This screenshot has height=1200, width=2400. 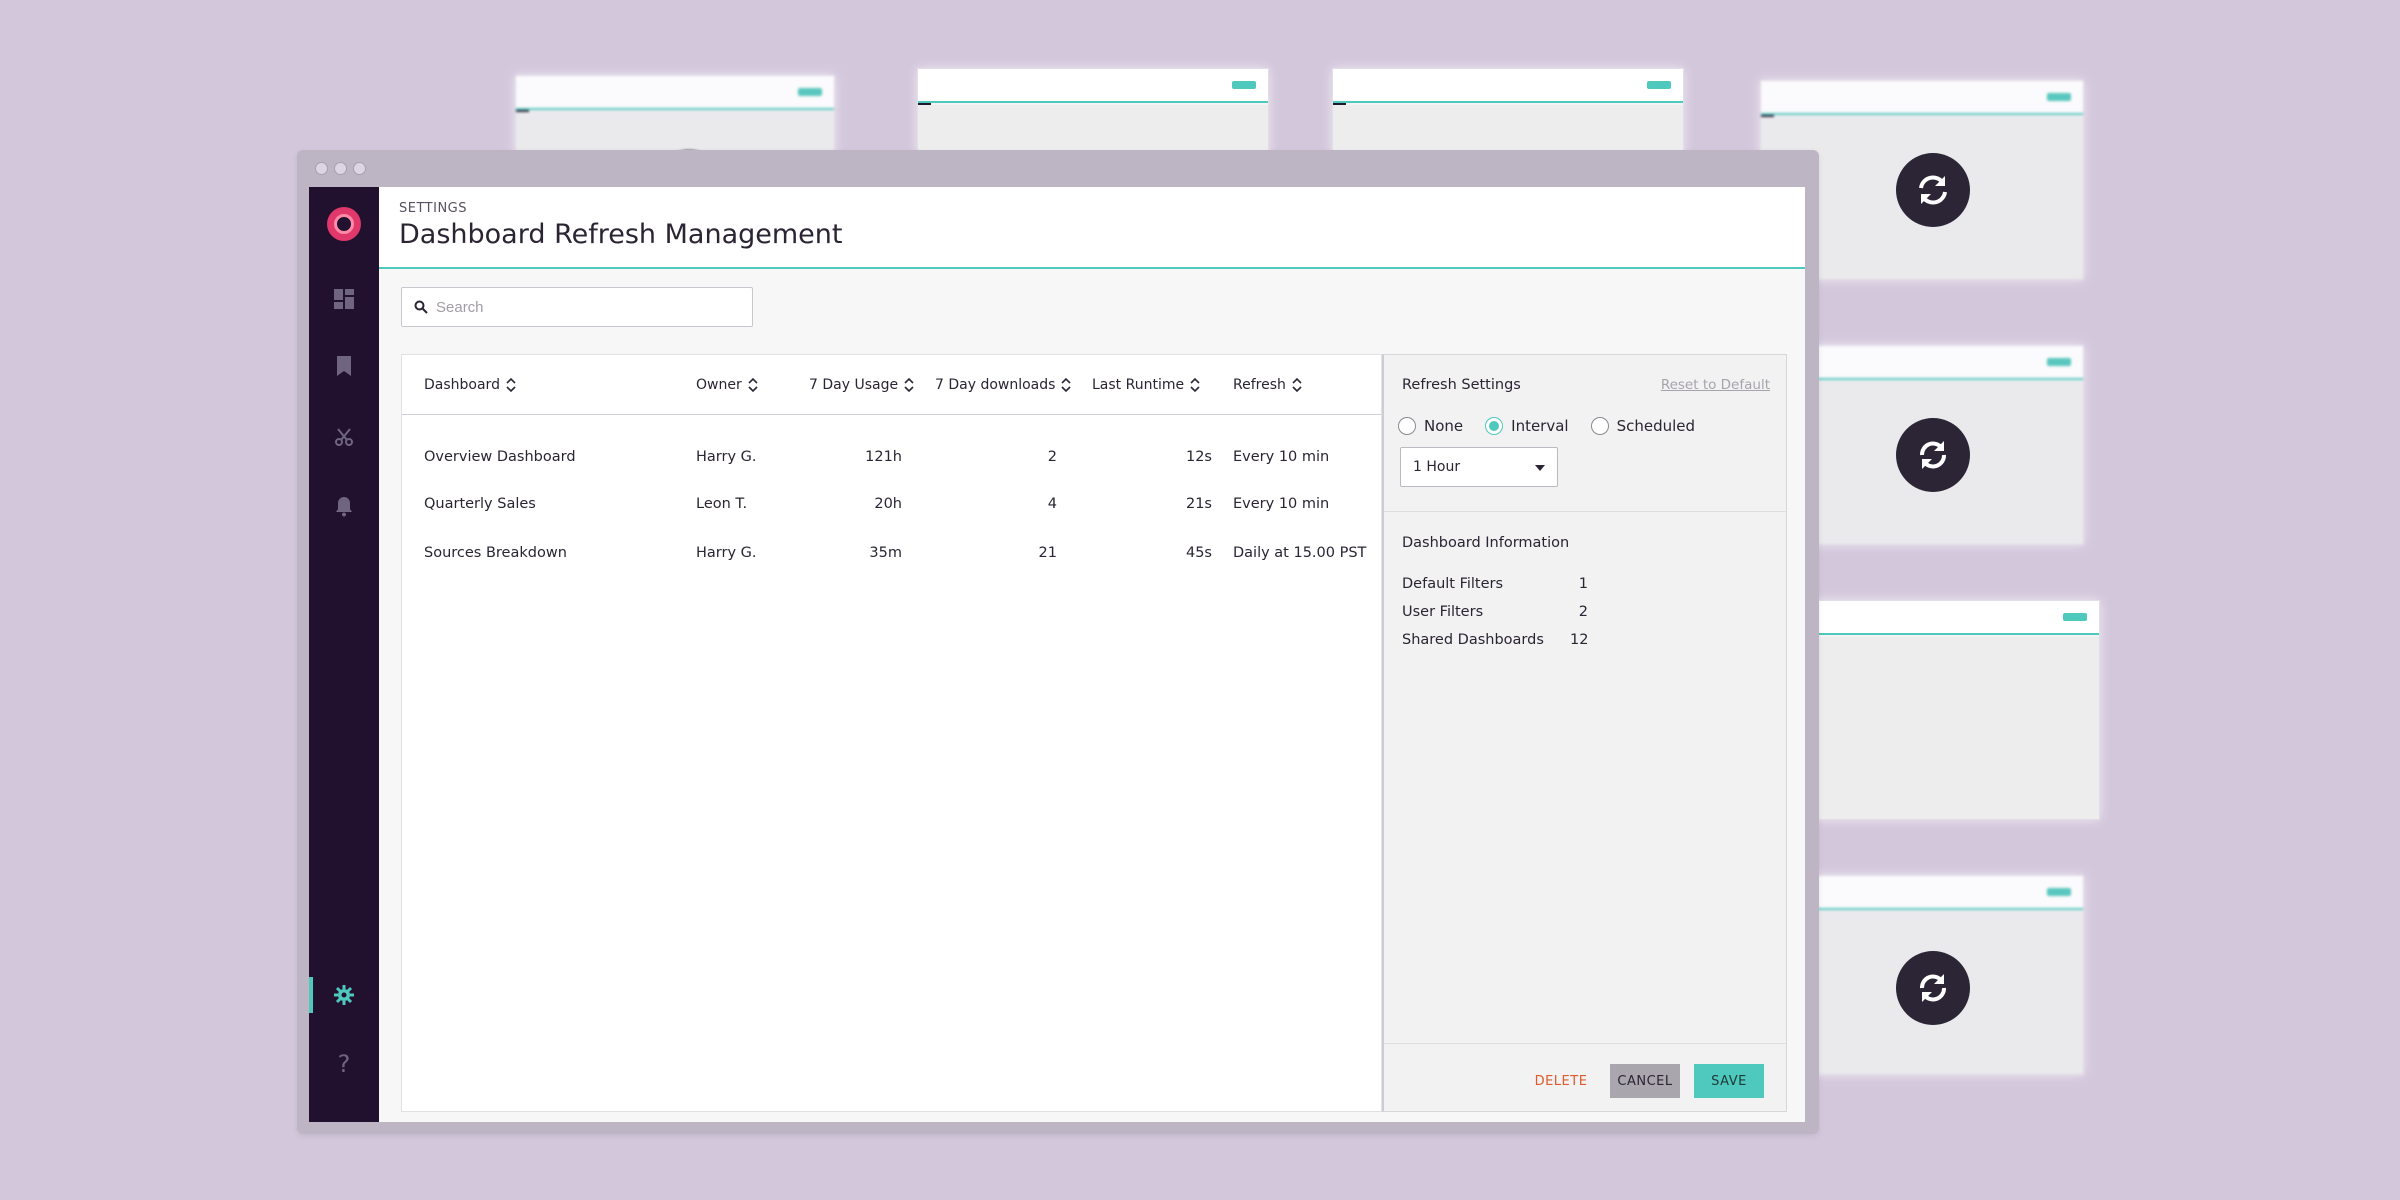 I want to click on select-value: 1 Hour, so click(x=1437, y=467).